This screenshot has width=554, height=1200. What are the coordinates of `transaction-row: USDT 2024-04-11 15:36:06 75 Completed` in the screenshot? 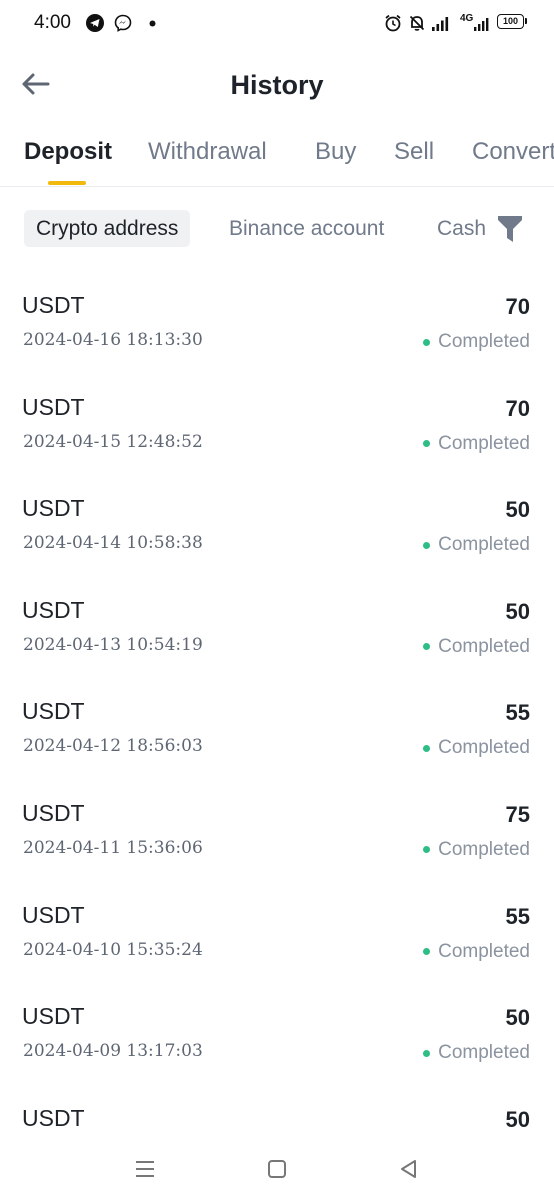 It's located at (277, 827).